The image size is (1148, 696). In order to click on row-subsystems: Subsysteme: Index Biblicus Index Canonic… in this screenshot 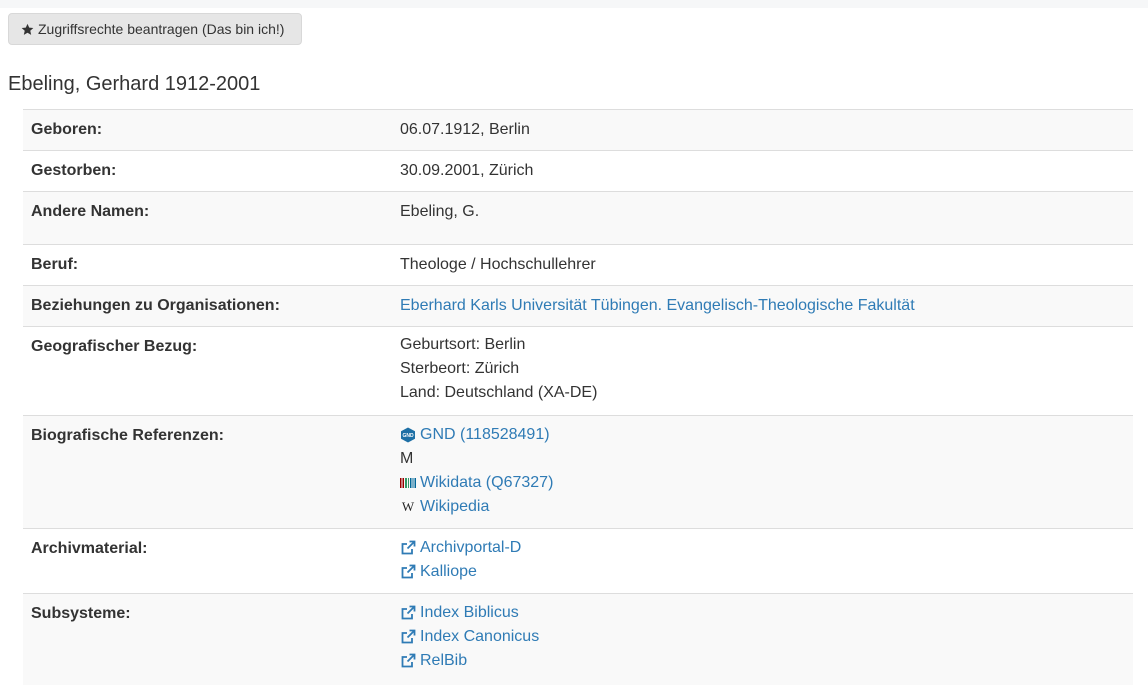, I will do `click(578, 639)`.